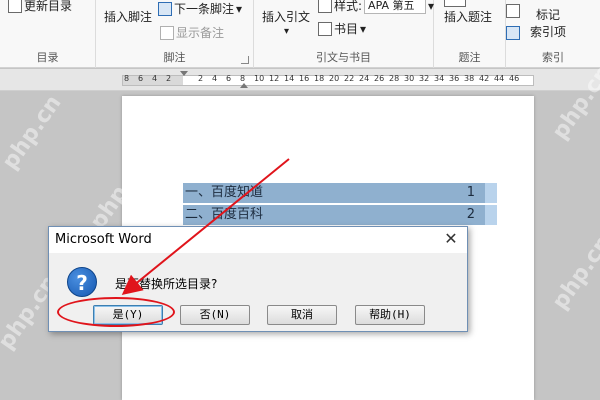 The width and height of the screenshot is (600, 400). What do you see at coordinates (470, 214) in the screenshot?
I see `toc-entry-page: 2` at bounding box center [470, 214].